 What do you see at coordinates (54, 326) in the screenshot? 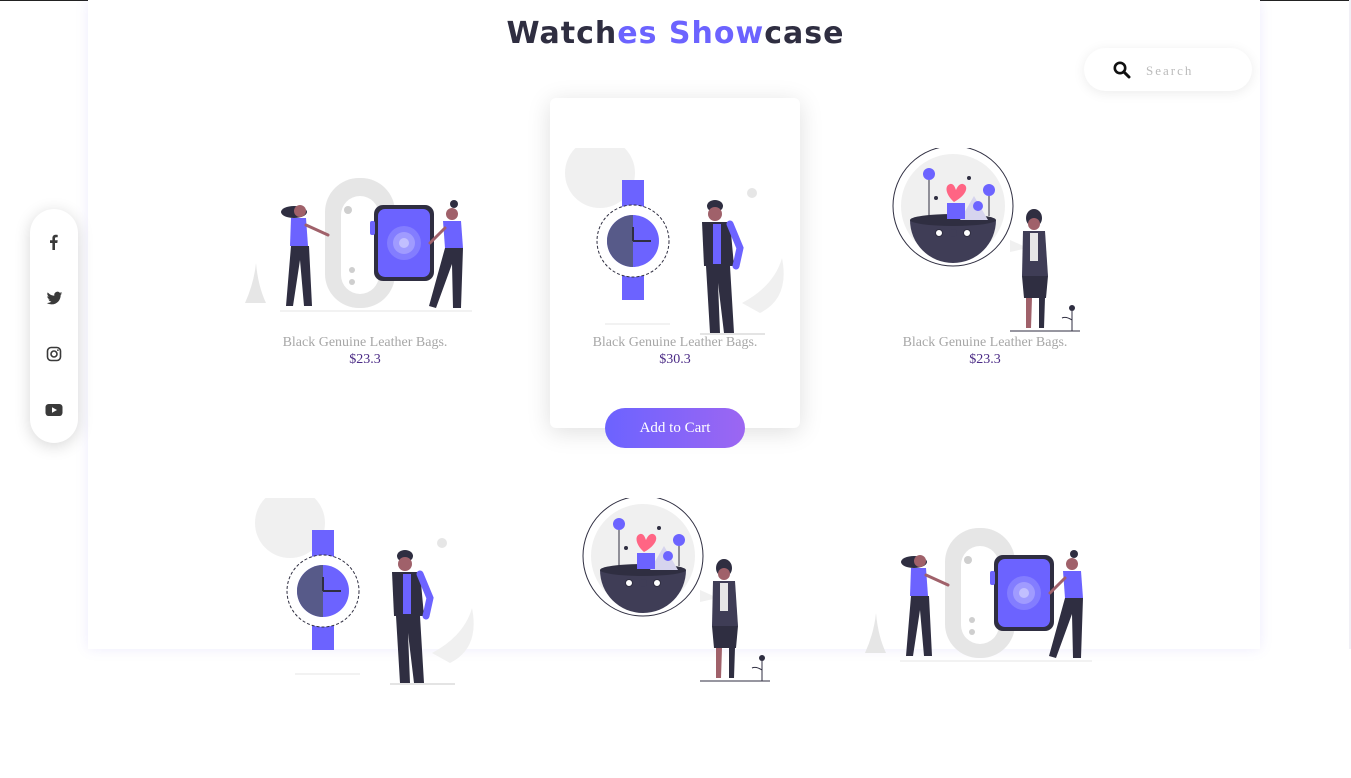
I see `social-sidebar` at bounding box center [54, 326].